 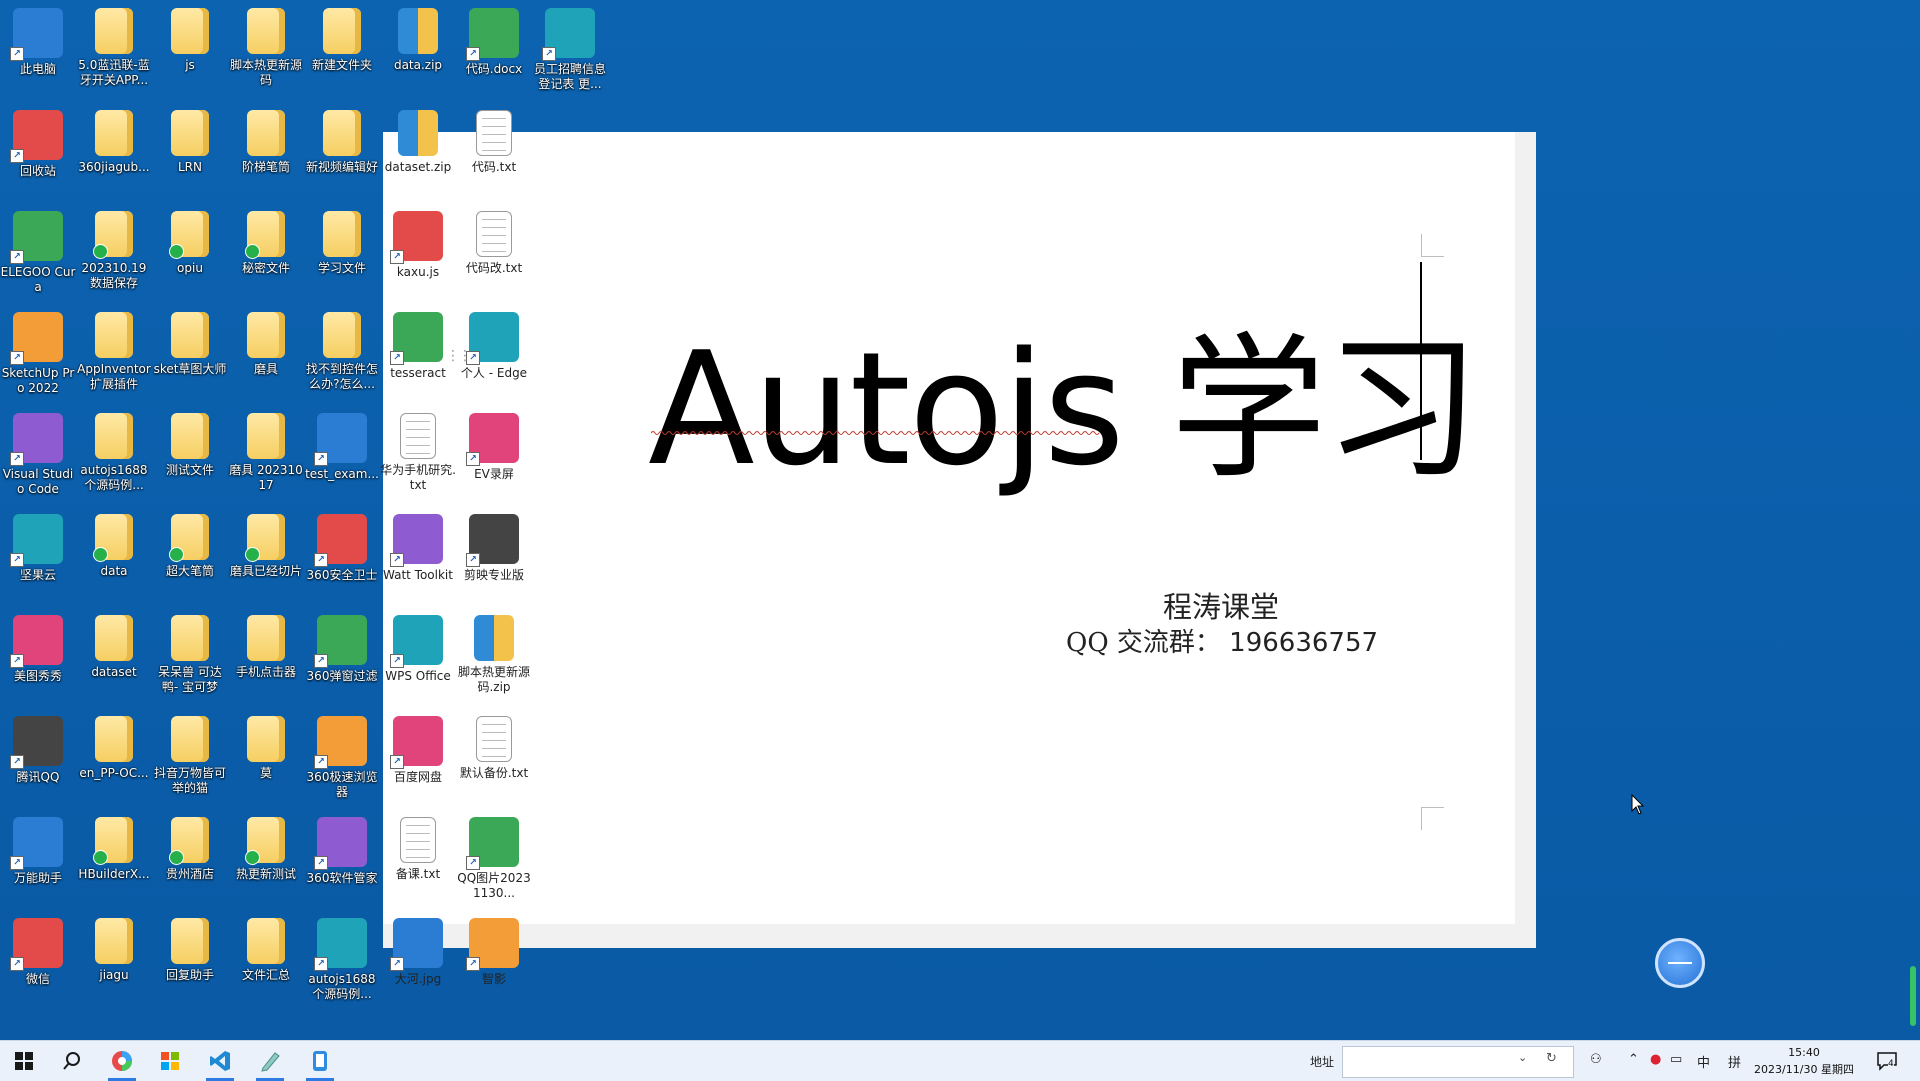 What do you see at coordinates (1522, 1057) in the screenshot?
I see `address-dropdown-icon: ⌄` at bounding box center [1522, 1057].